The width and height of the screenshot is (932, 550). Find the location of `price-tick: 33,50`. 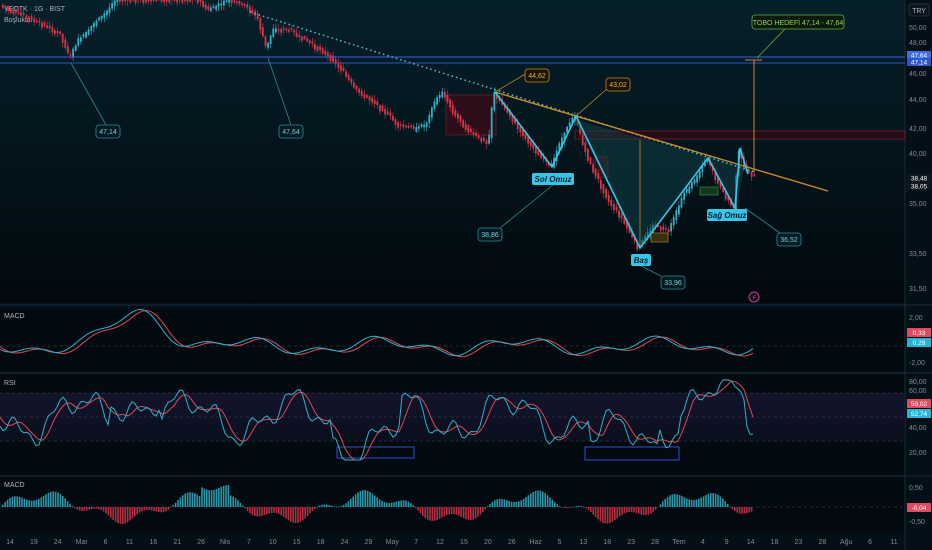

price-tick: 33,50 is located at coordinates (918, 254).